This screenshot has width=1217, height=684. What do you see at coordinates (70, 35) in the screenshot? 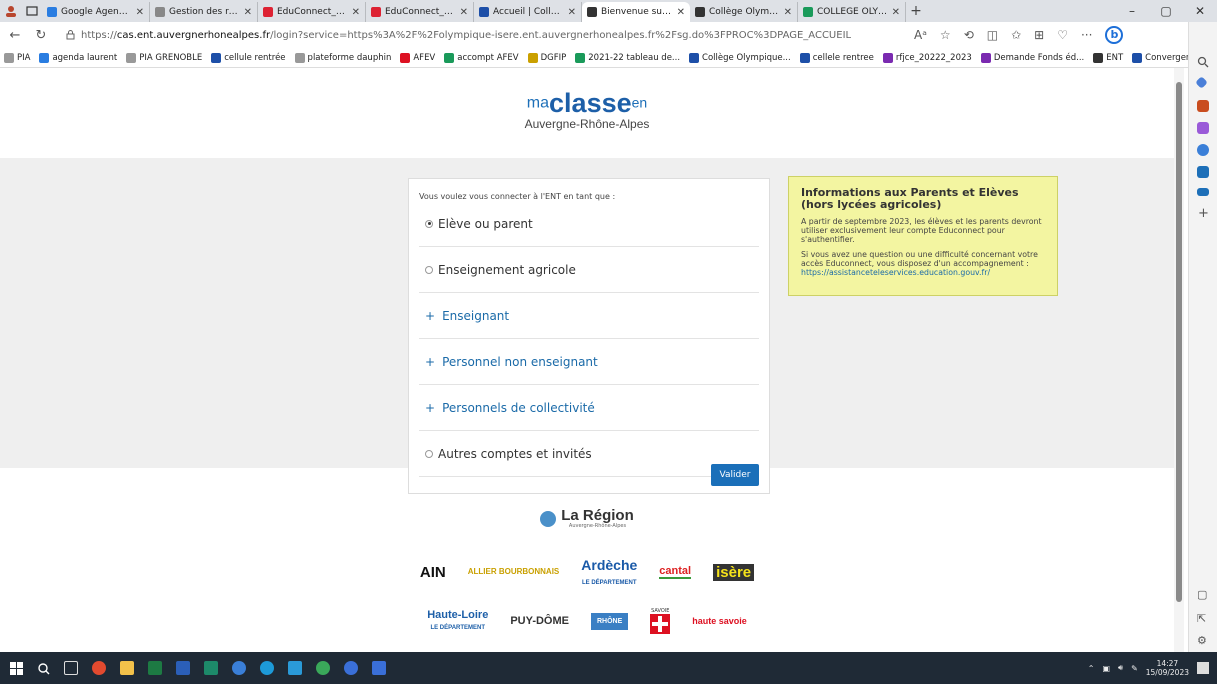
I see `lock-icon` at bounding box center [70, 35].